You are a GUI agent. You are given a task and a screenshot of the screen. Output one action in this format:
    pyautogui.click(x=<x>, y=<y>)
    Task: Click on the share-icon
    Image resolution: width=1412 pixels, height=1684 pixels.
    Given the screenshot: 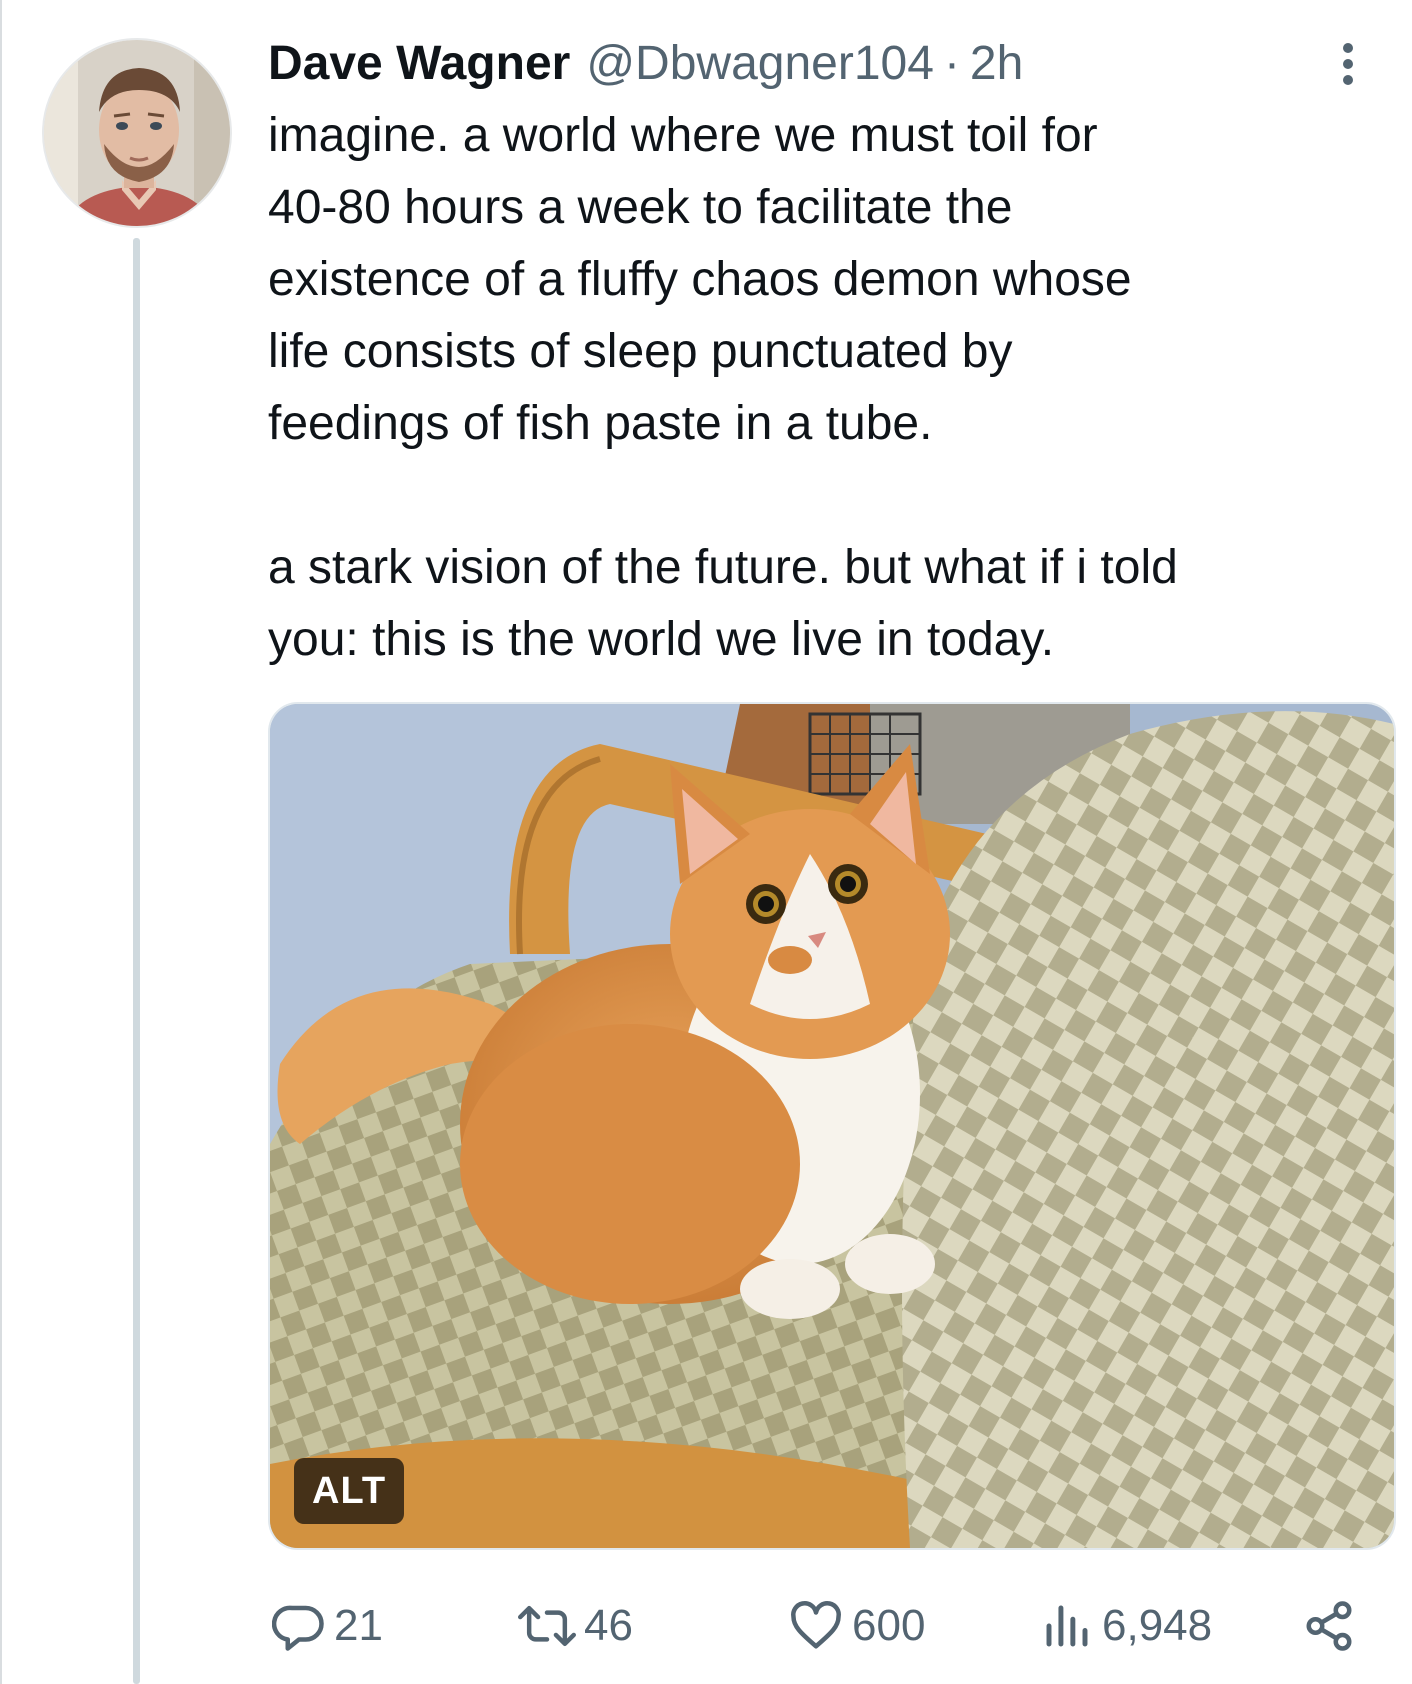 What is the action you would take?
    pyautogui.click(x=1329, y=1626)
    